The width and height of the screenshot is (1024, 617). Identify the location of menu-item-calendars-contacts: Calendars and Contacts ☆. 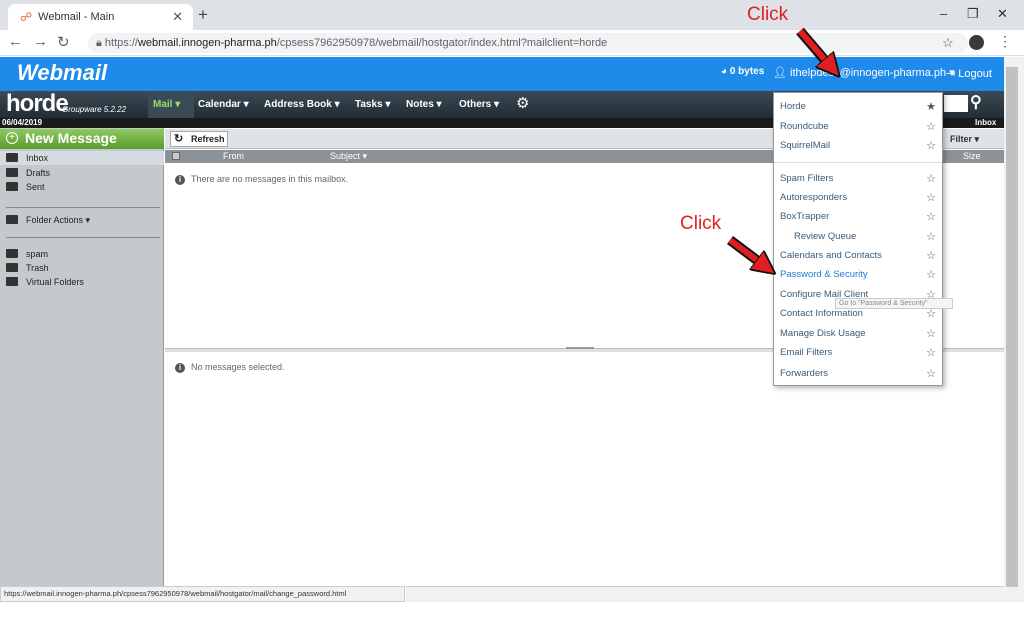
(860, 256).